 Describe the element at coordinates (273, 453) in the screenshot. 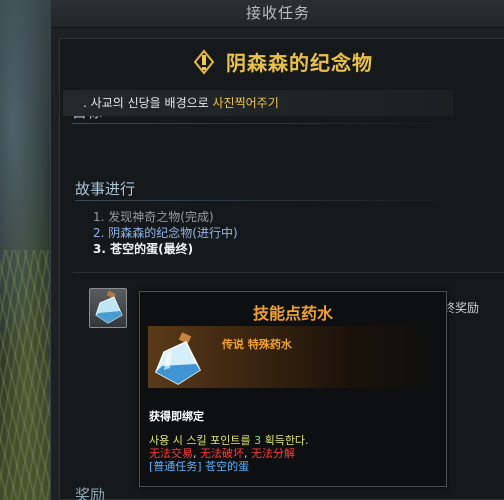

I see `restriction-no-dismantle: 无法分解` at that location.